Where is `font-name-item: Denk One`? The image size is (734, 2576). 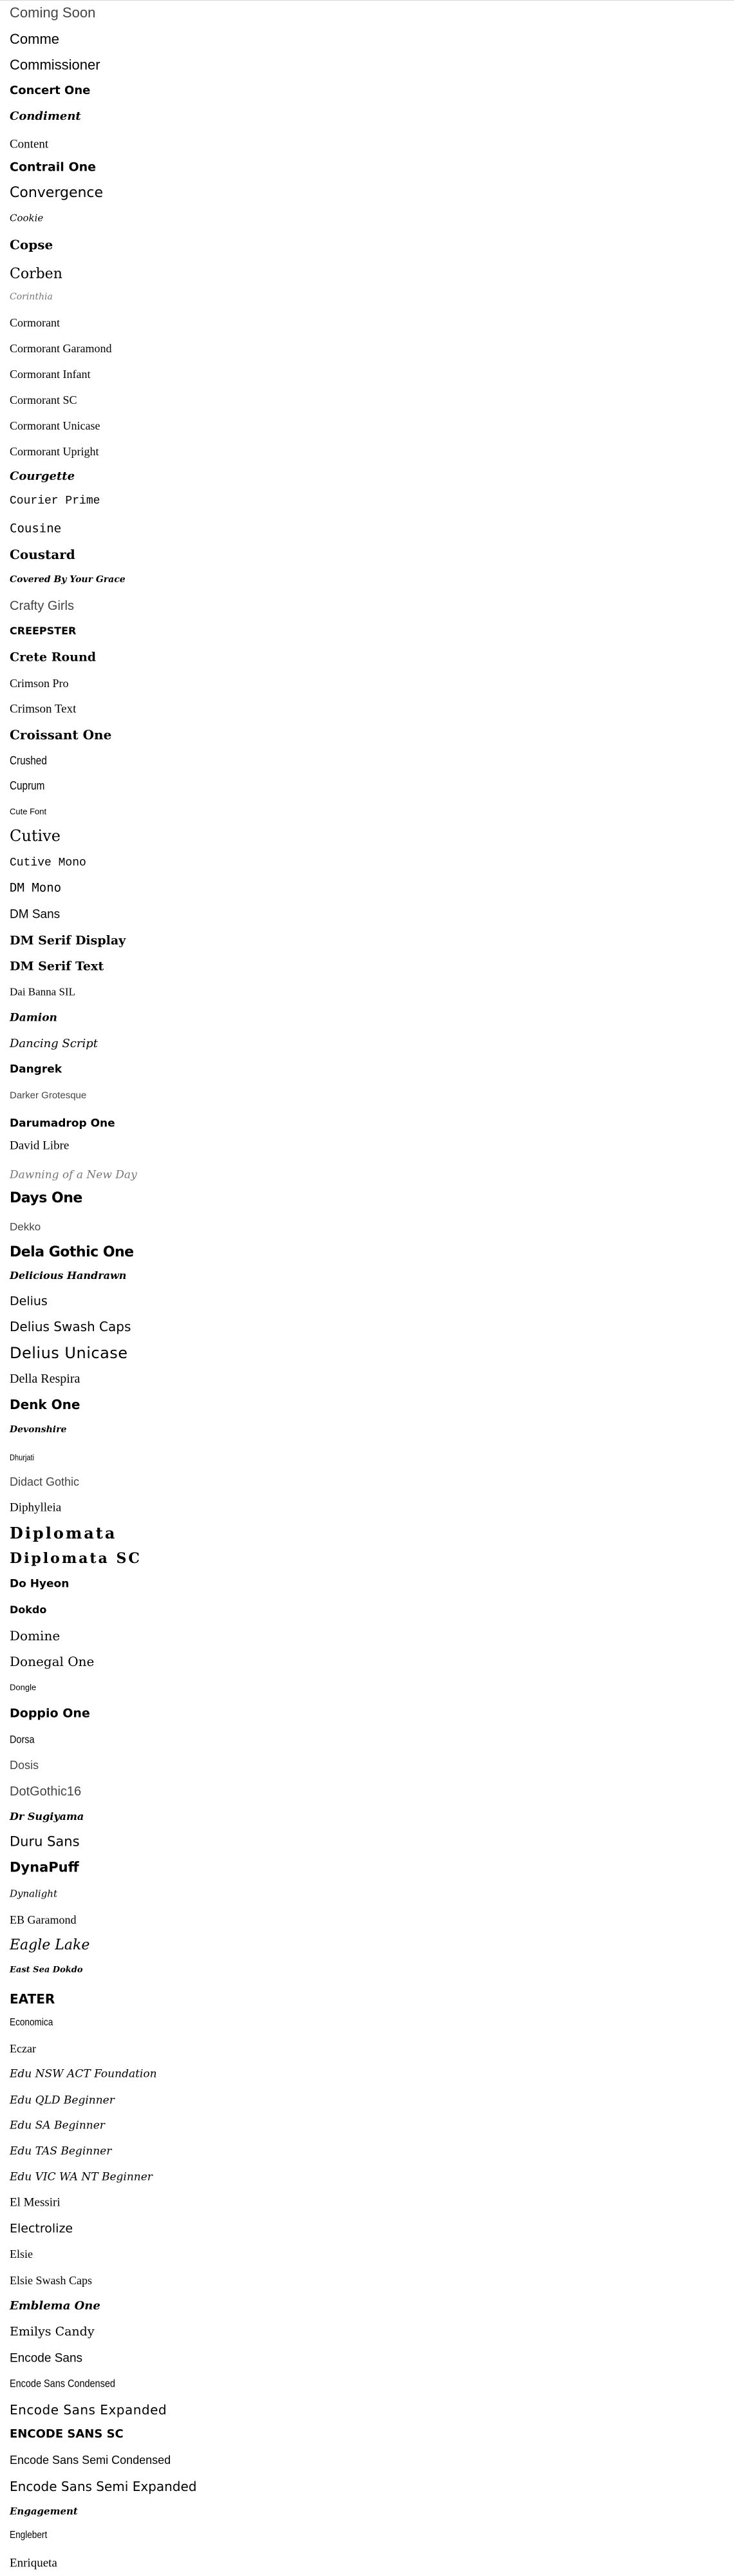
font-name-item: Denk One is located at coordinates (45, 1405).